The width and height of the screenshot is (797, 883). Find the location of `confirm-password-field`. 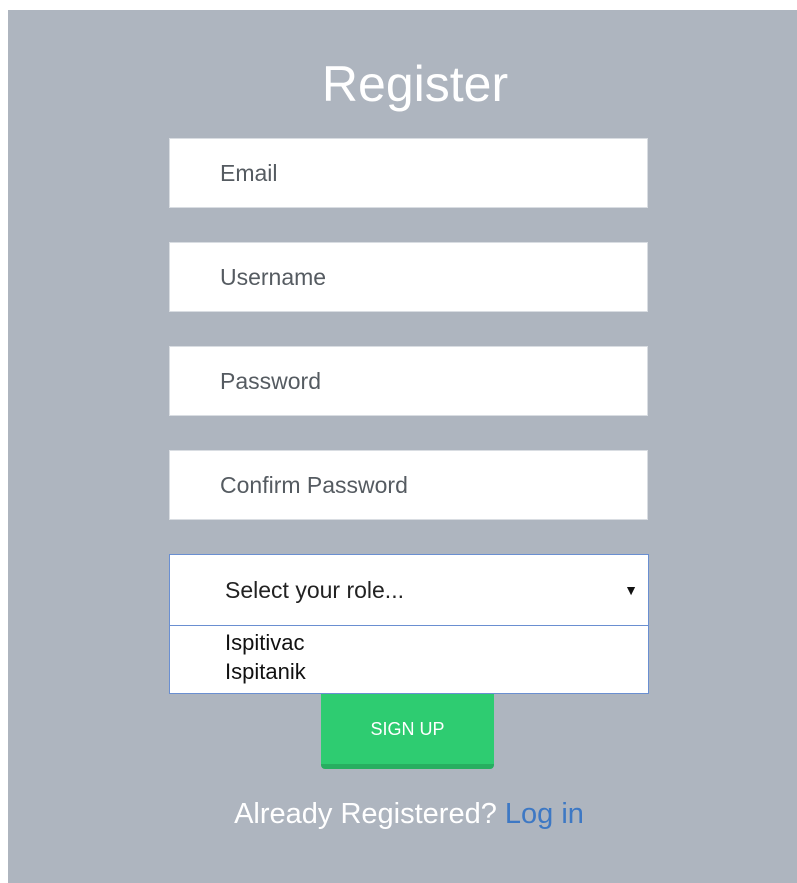

confirm-password-field is located at coordinates (408, 485).